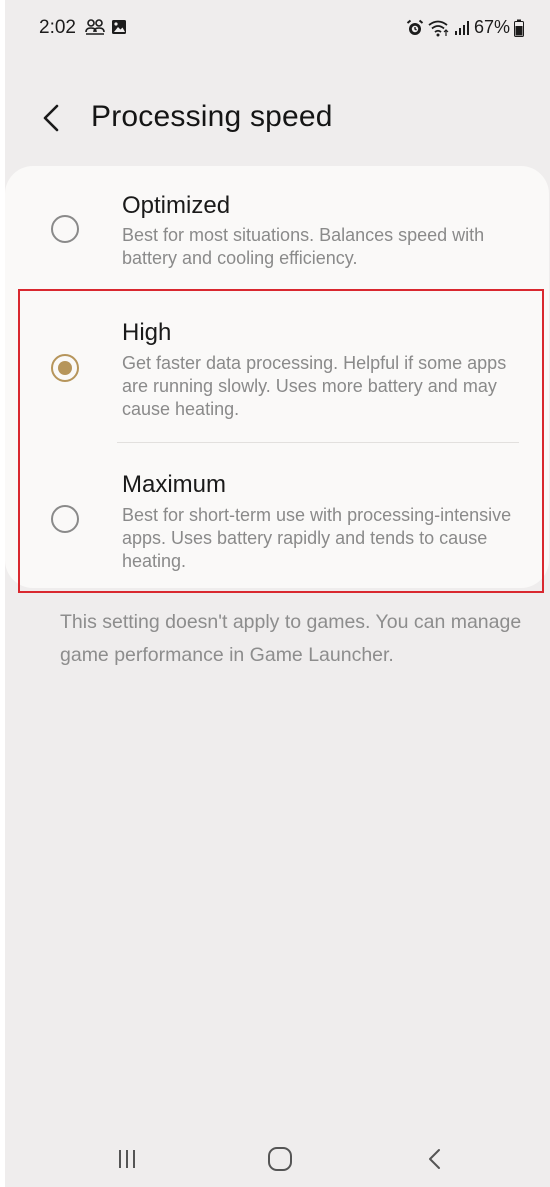  I want to click on navigation-bar, so click(277, 1158).